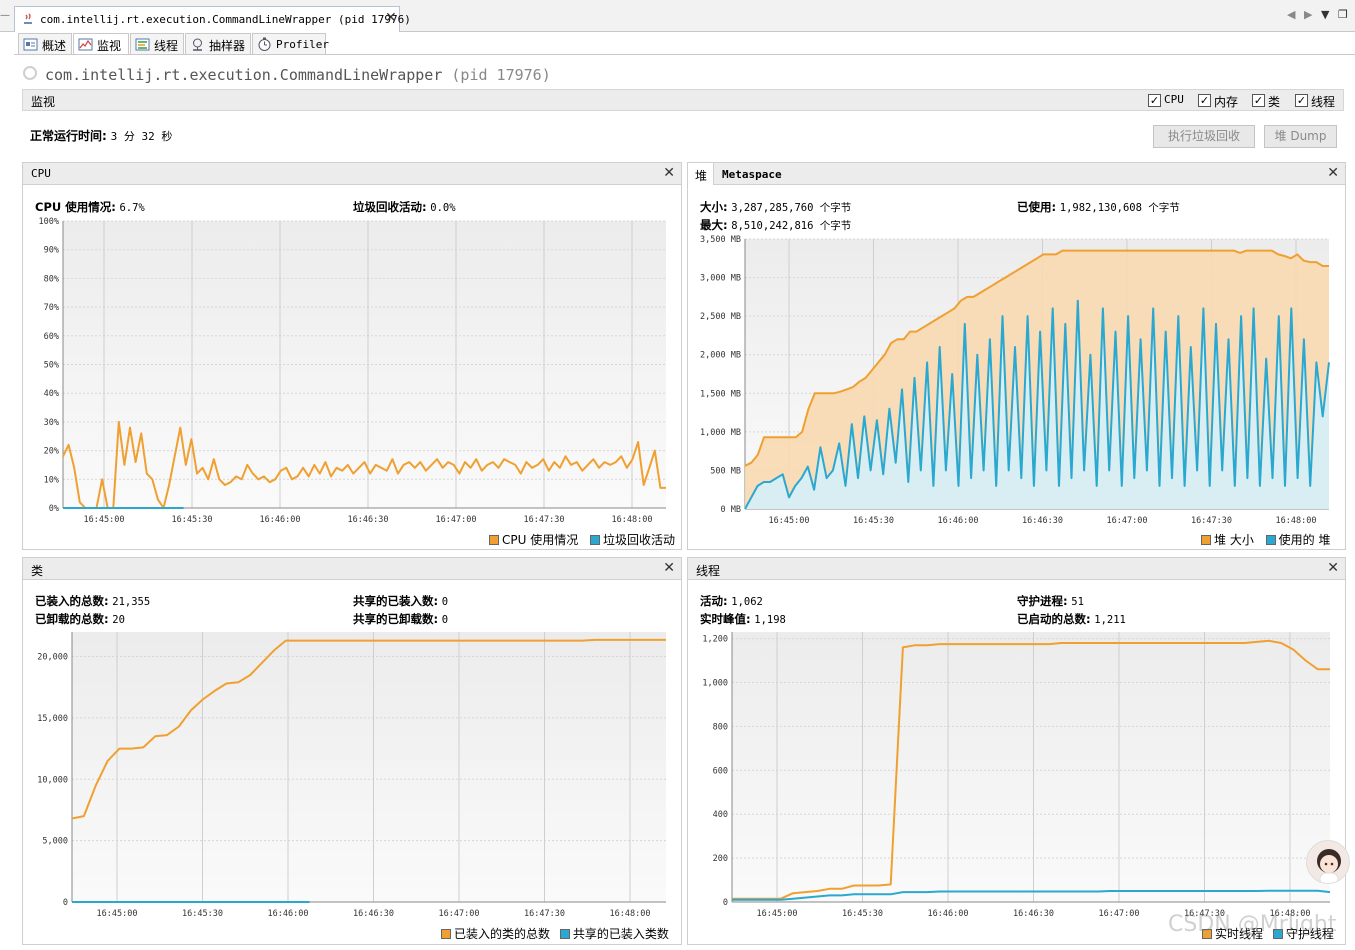 Image resolution: width=1355 pixels, height=950 pixels. What do you see at coordinates (731, 601) in the screenshot?
I see `live-threads-stat: 活动: 1,062` at bounding box center [731, 601].